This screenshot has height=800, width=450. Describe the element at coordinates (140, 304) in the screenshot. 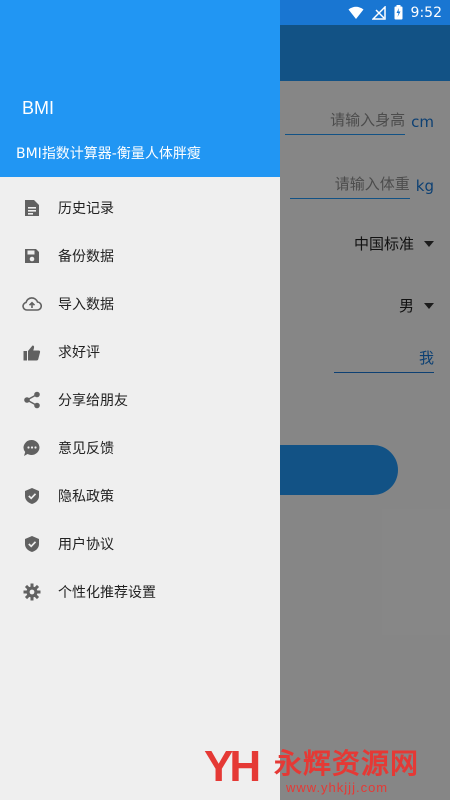

I see `menu-item-import: 导入数据` at that location.